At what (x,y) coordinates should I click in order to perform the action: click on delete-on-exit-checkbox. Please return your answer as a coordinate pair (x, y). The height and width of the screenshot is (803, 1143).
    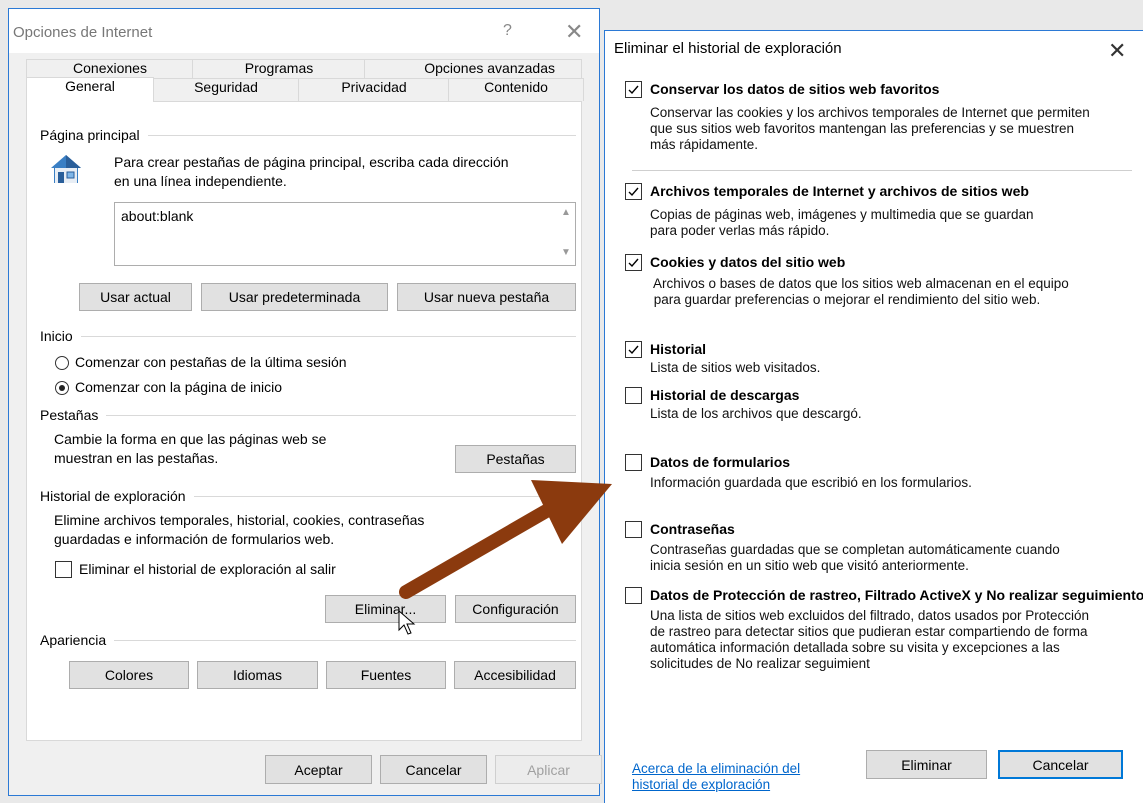
    Looking at the image, I should click on (63, 569).